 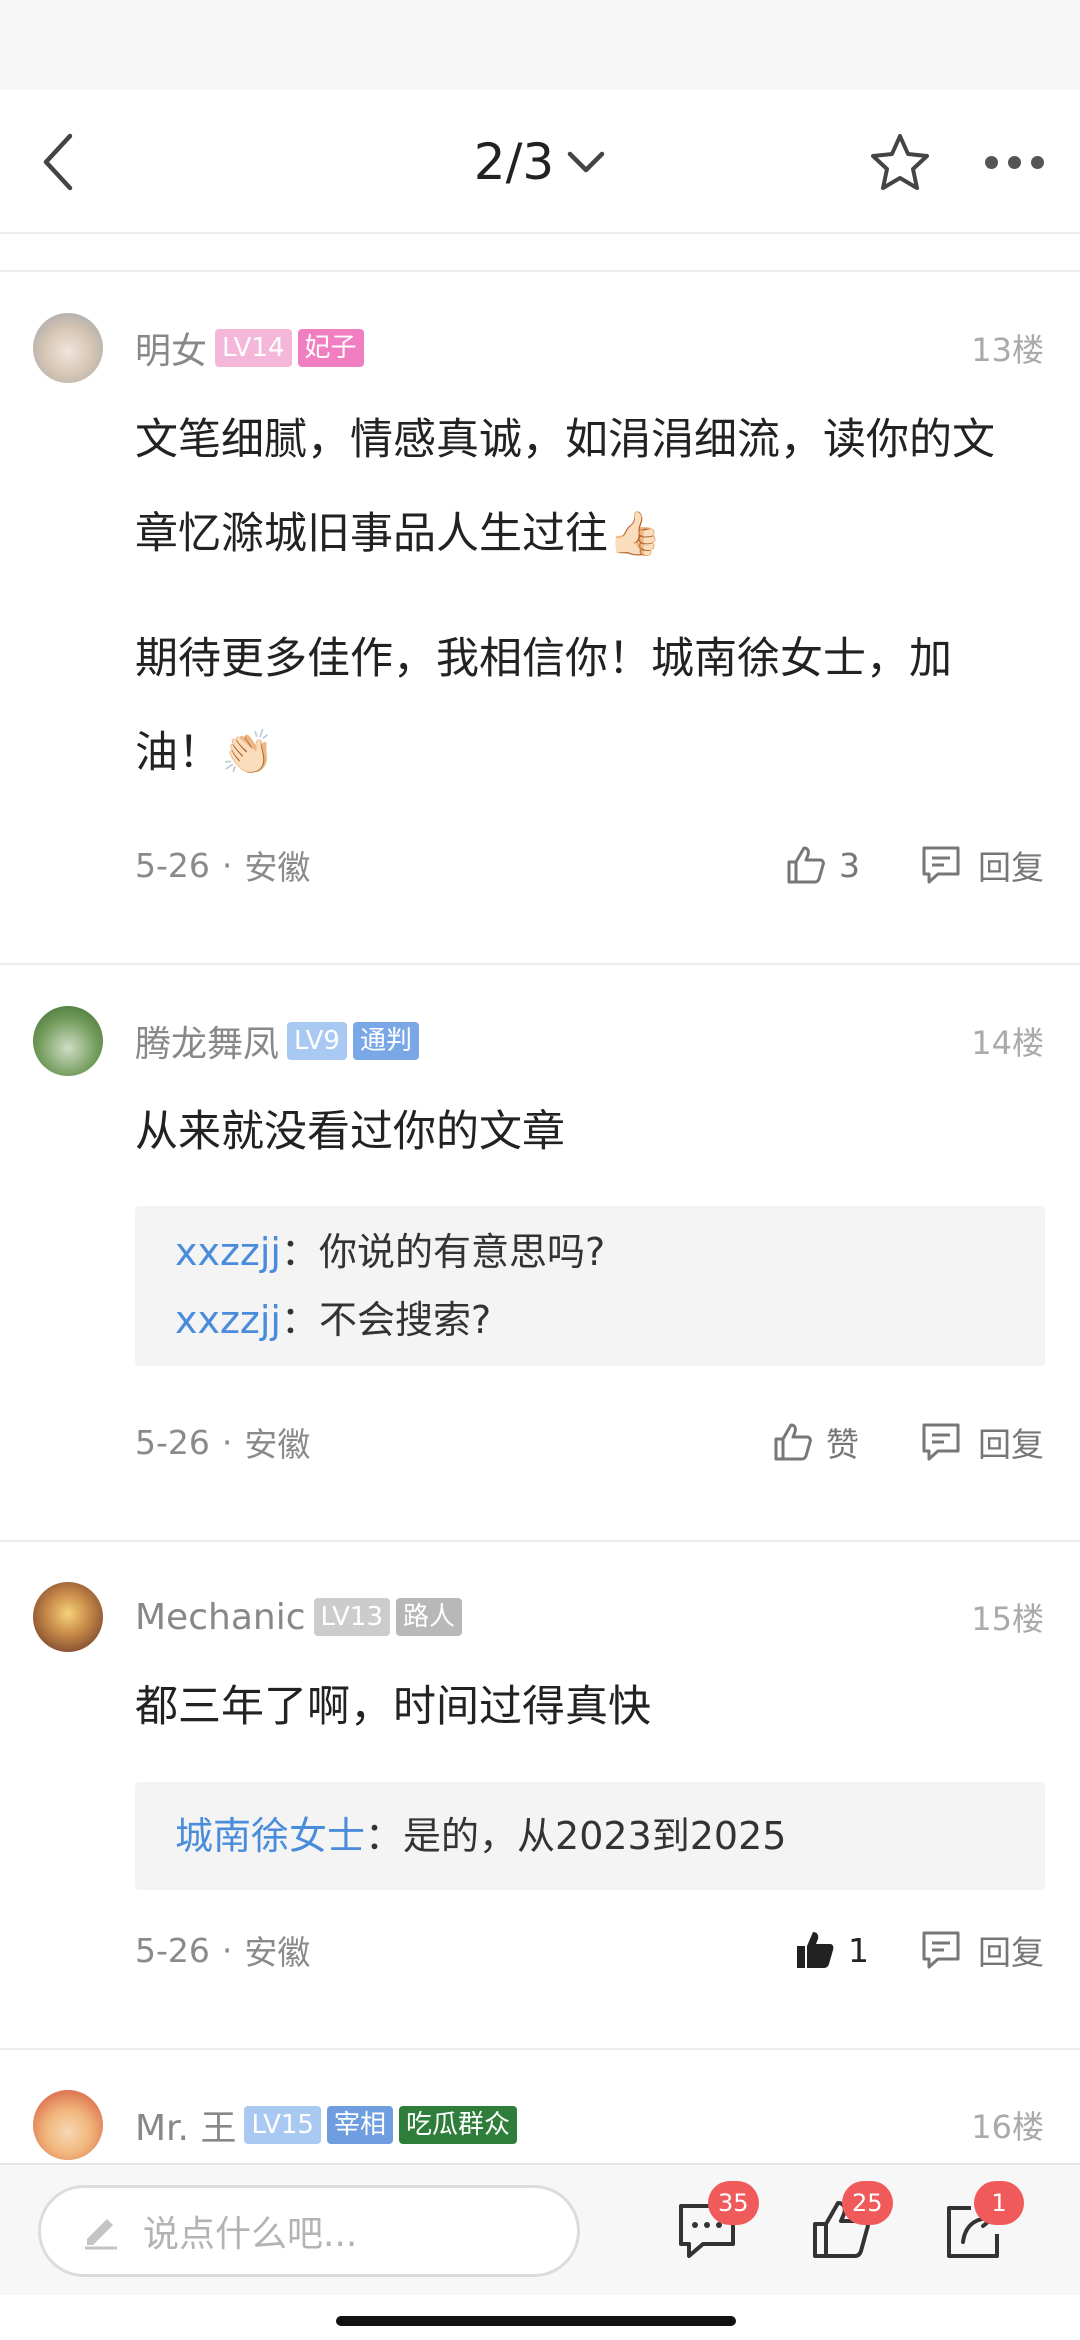 I want to click on share-count-badge: 1, so click(x=999, y=2203).